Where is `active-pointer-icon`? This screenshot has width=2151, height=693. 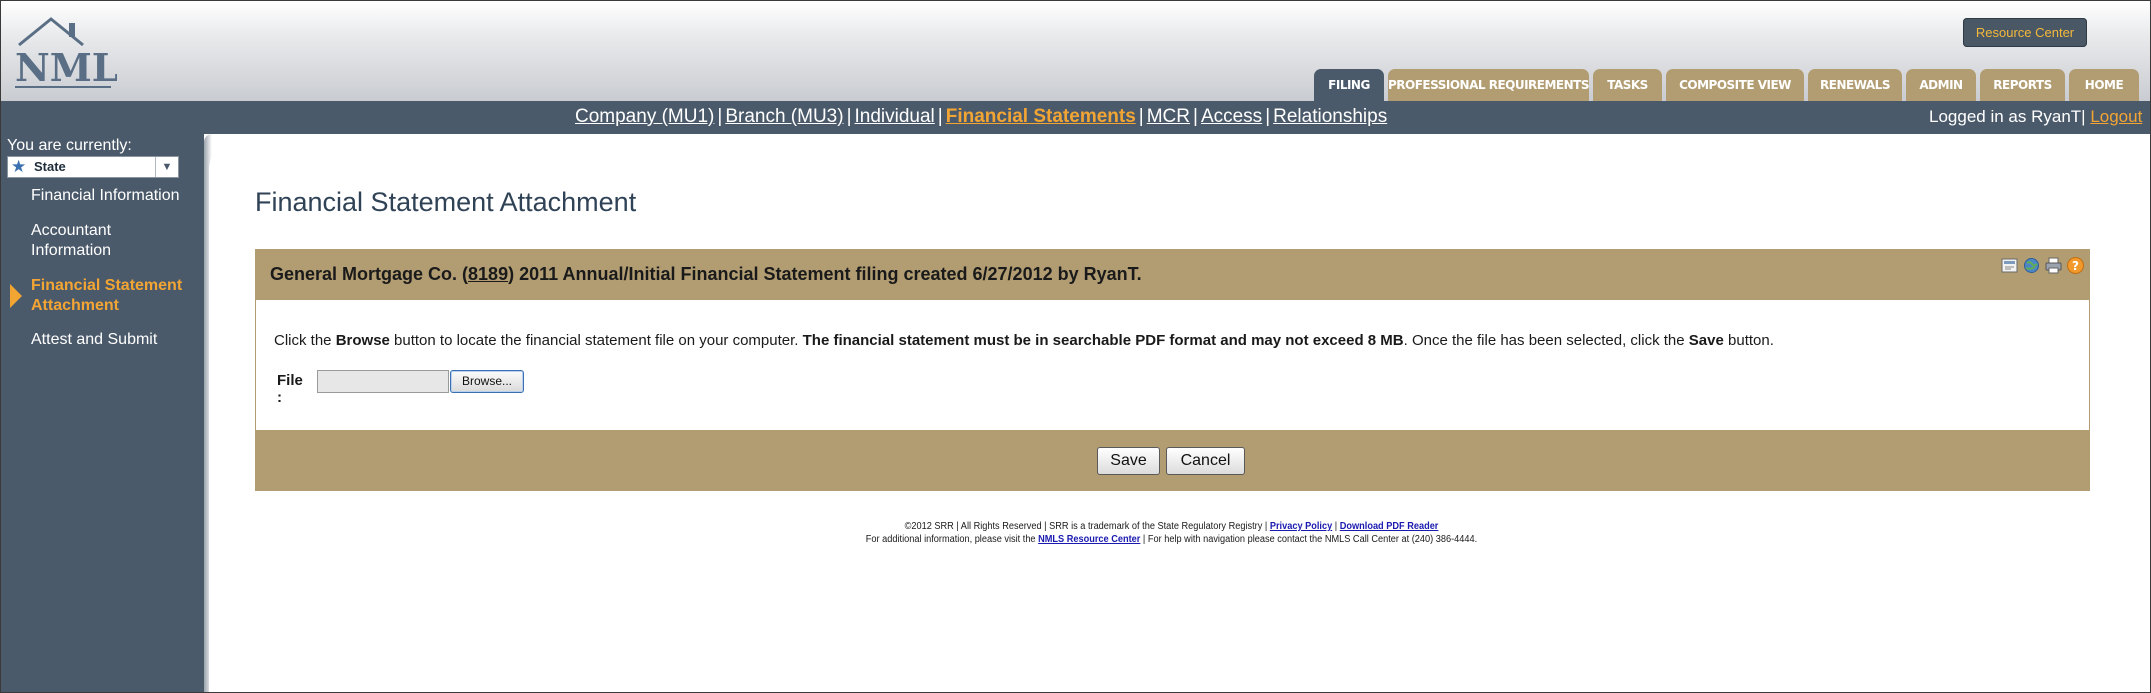 active-pointer-icon is located at coordinates (16, 296).